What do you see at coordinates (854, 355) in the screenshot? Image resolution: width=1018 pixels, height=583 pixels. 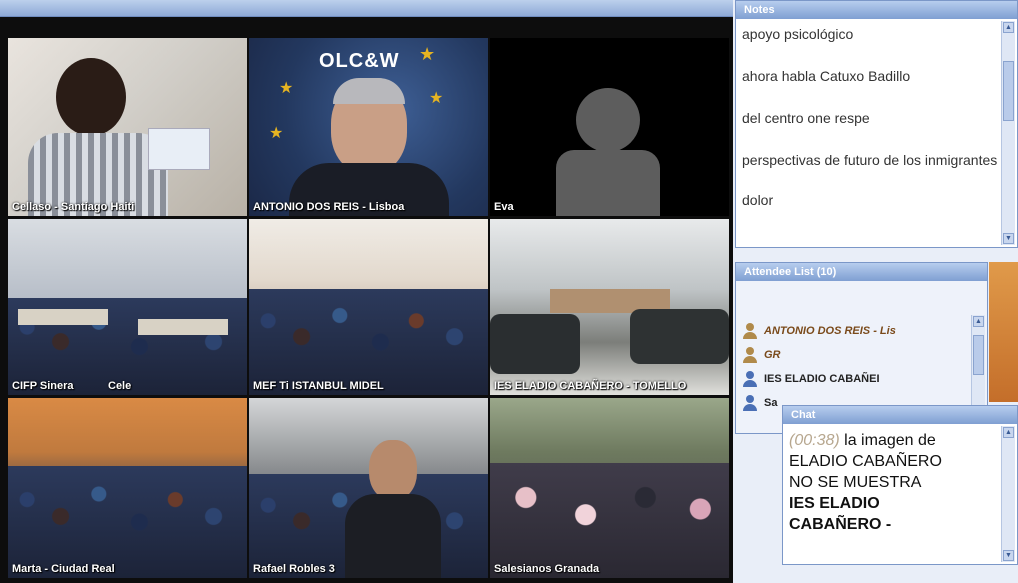 I see `attendee-row: GR` at bounding box center [854, 355].